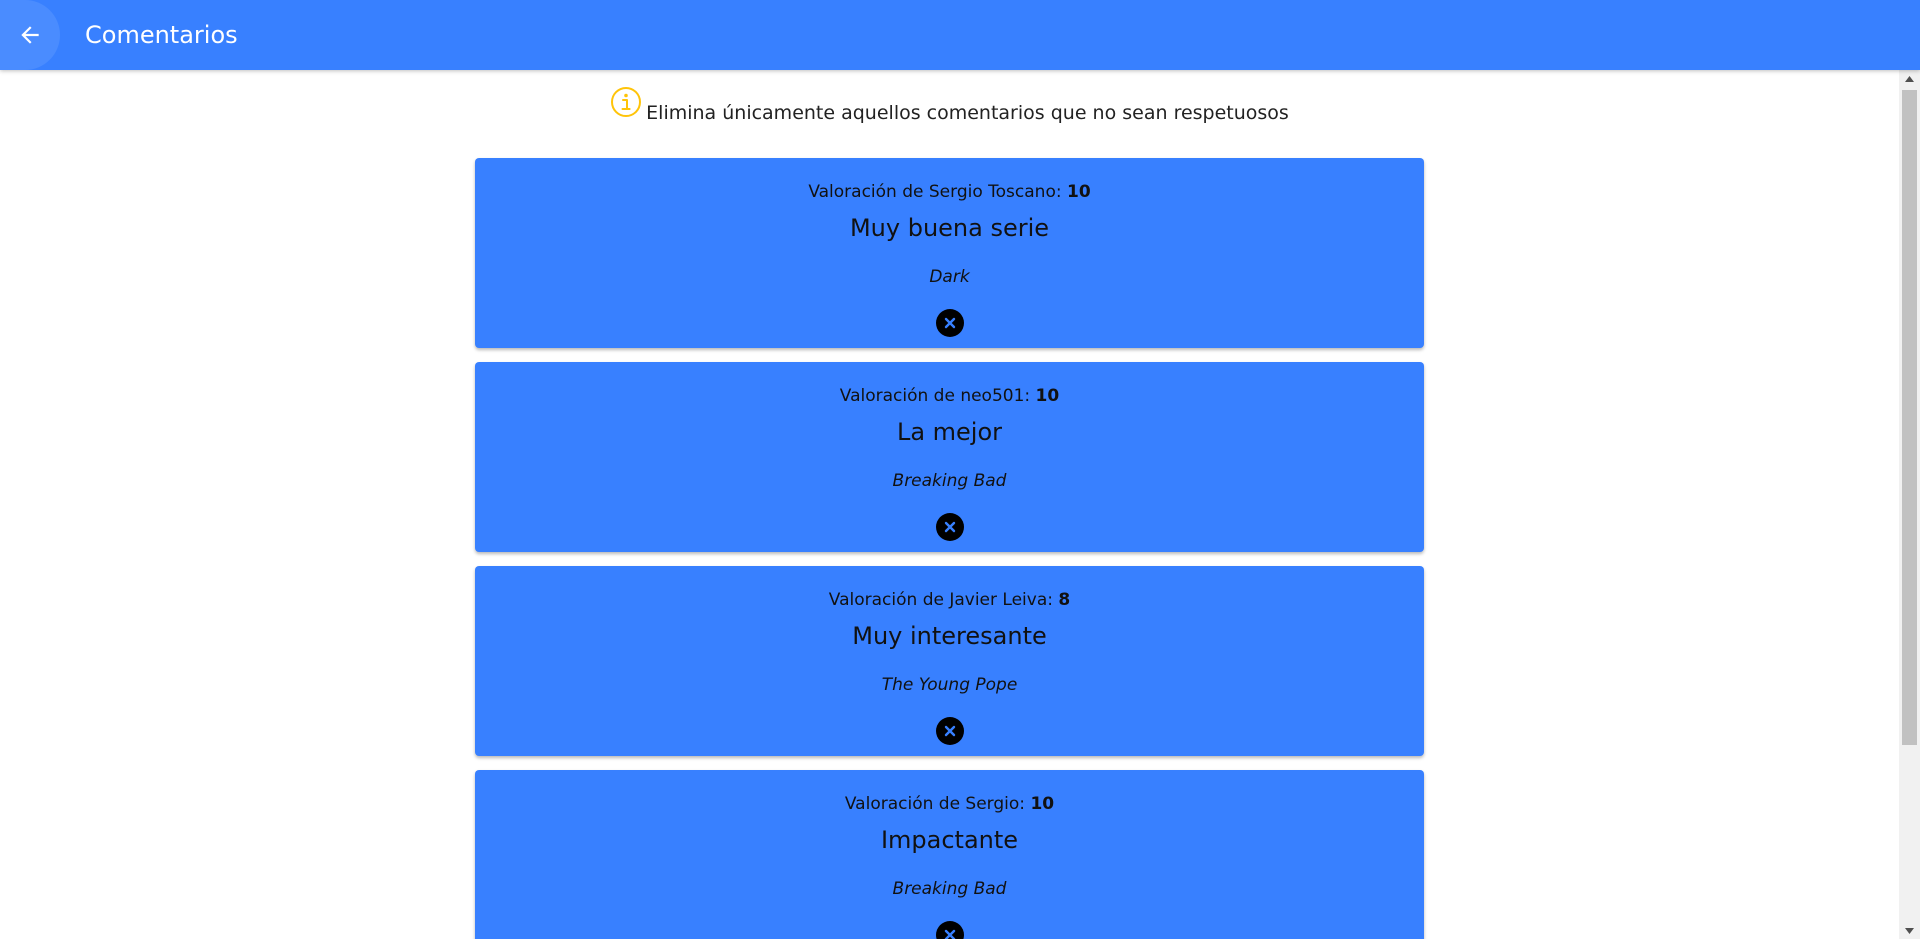 This screenshot has height=939, width=1920. I want to click on header-toolbar: Comentarios, so click(960, 35).